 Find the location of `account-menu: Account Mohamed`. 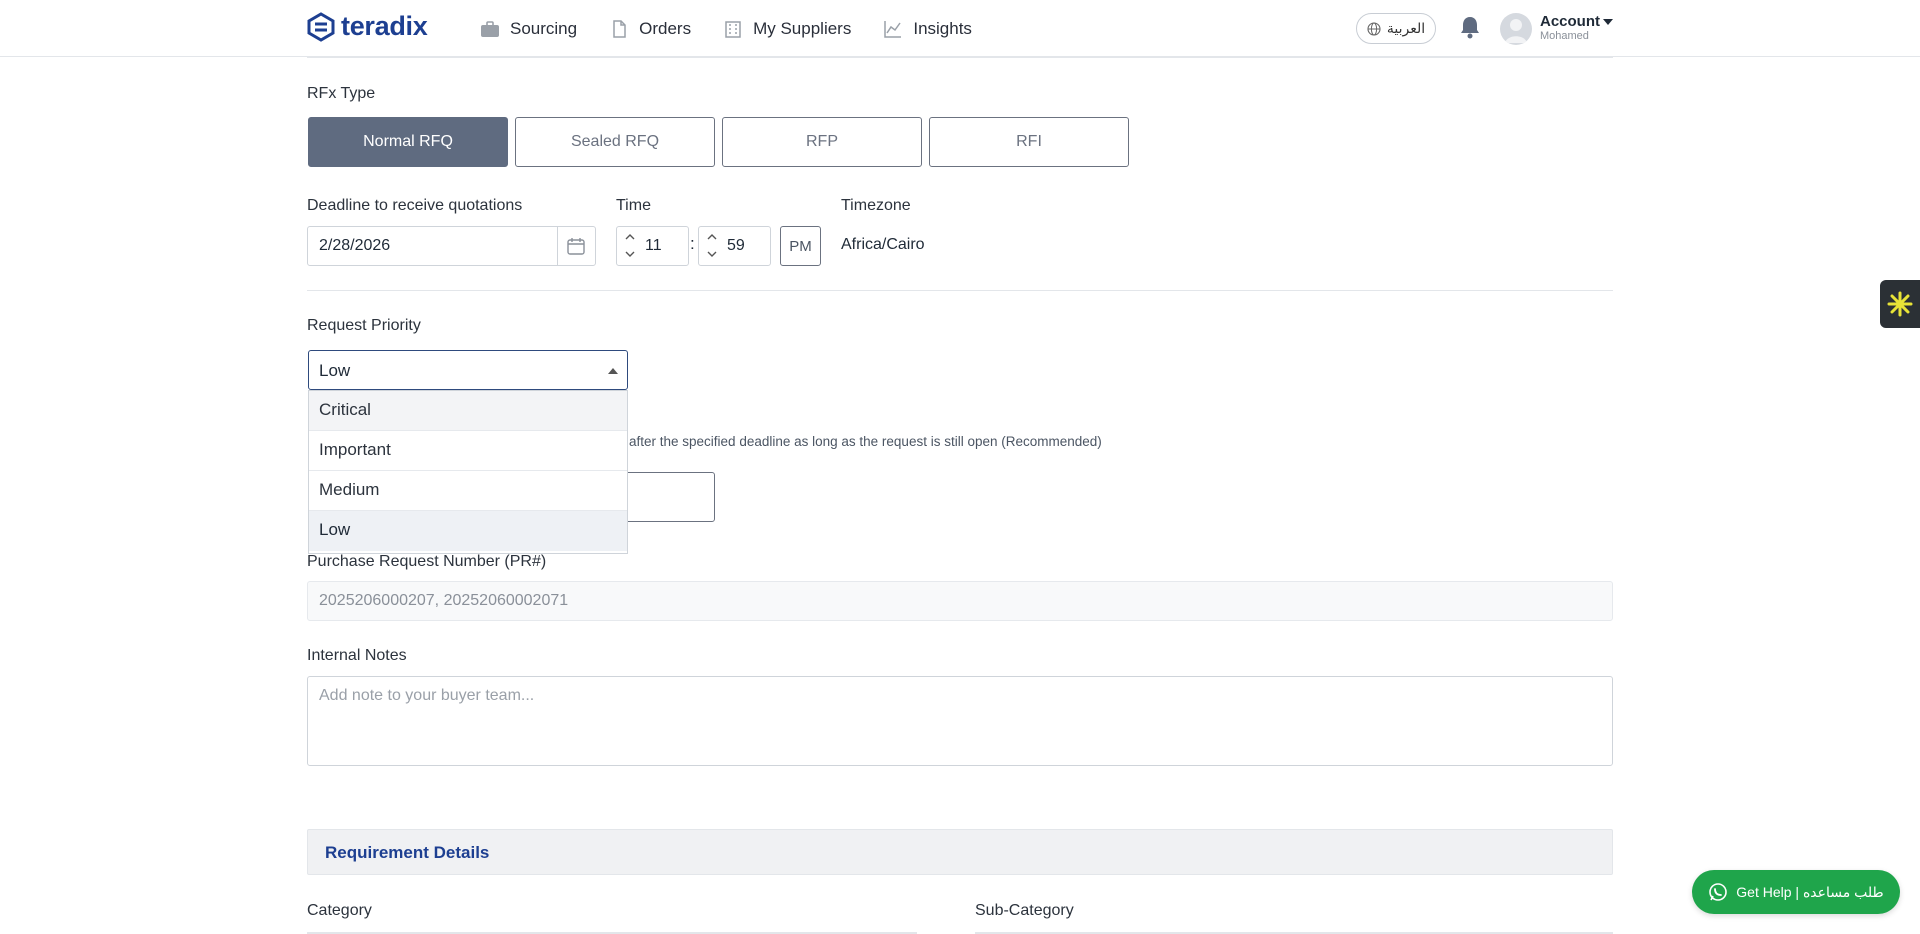

account-menu: Account Mohamed is located at coordinates (1570, 27).